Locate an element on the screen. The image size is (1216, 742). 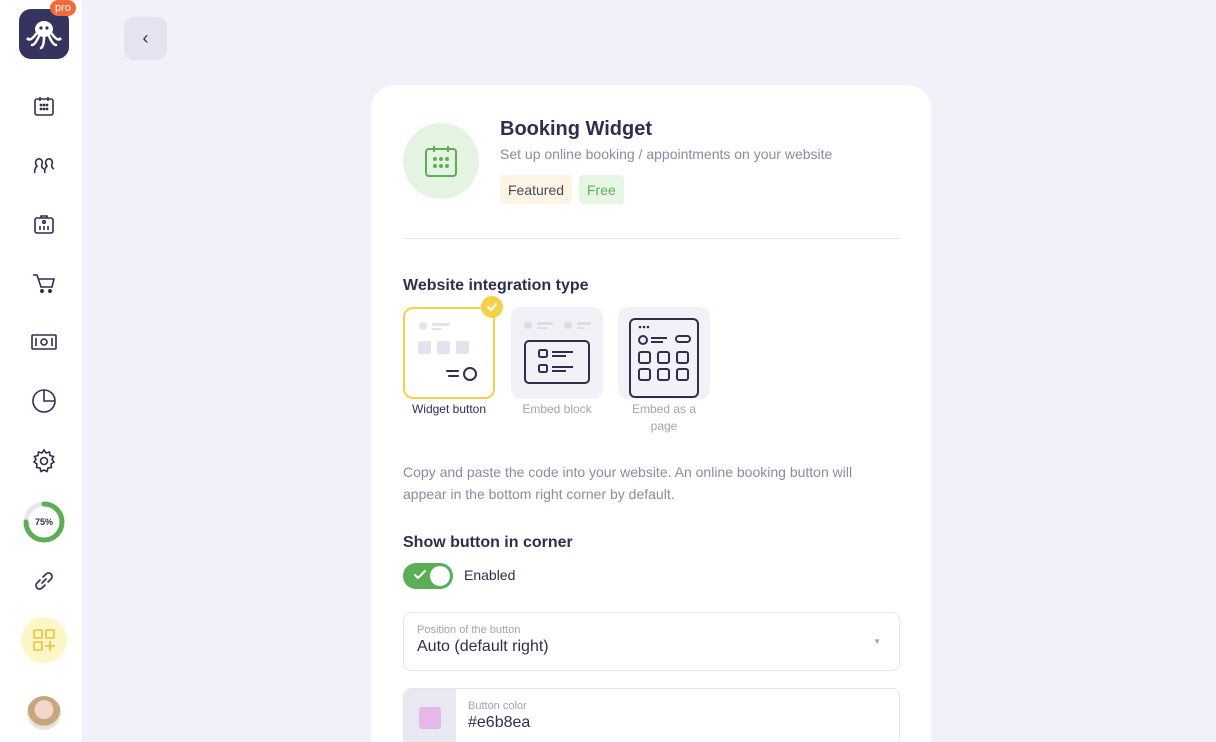
option-widget-button is located at coordinates (449, 353).